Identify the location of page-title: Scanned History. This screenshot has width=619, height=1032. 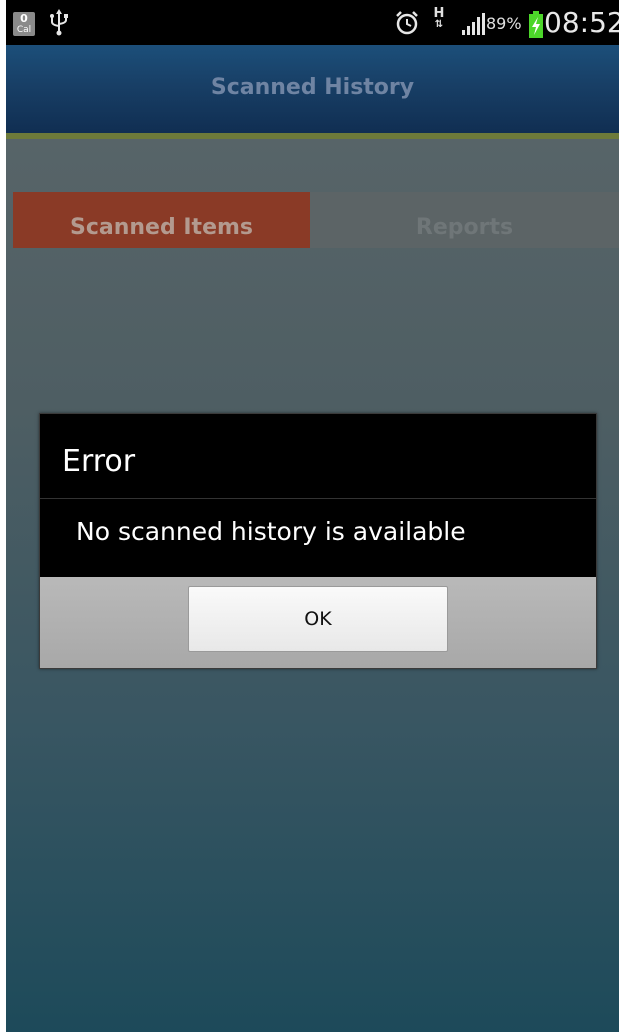
(312, 87).